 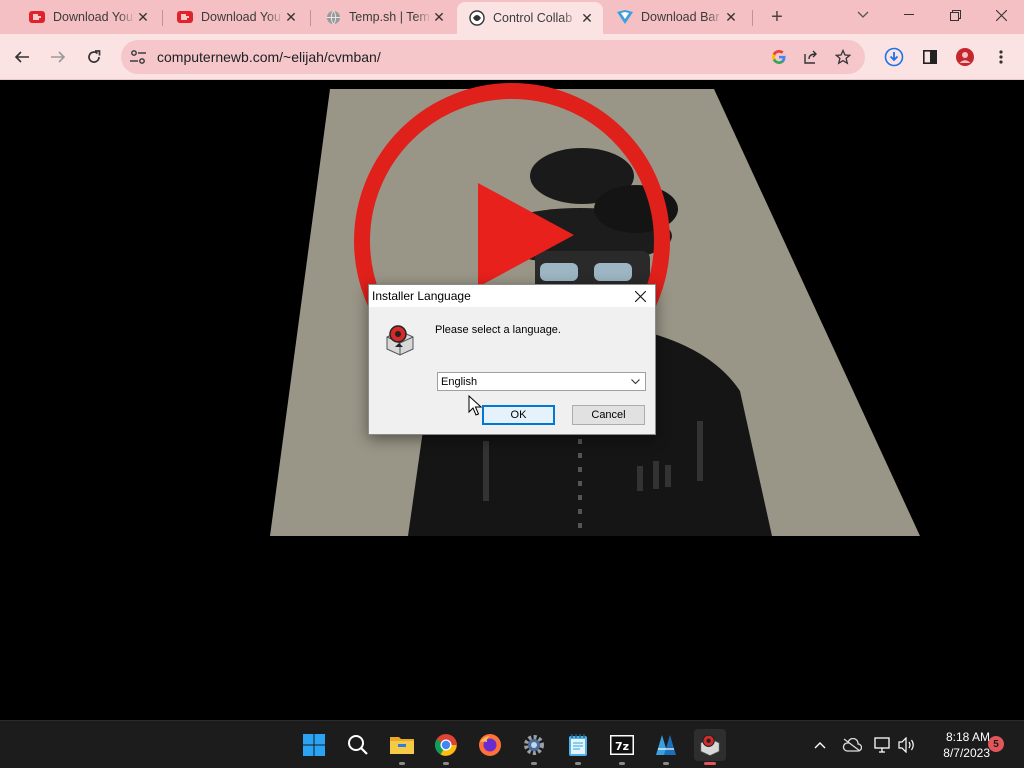 I want to click on show-hidden-icons-button, so click(x=820, y=745).